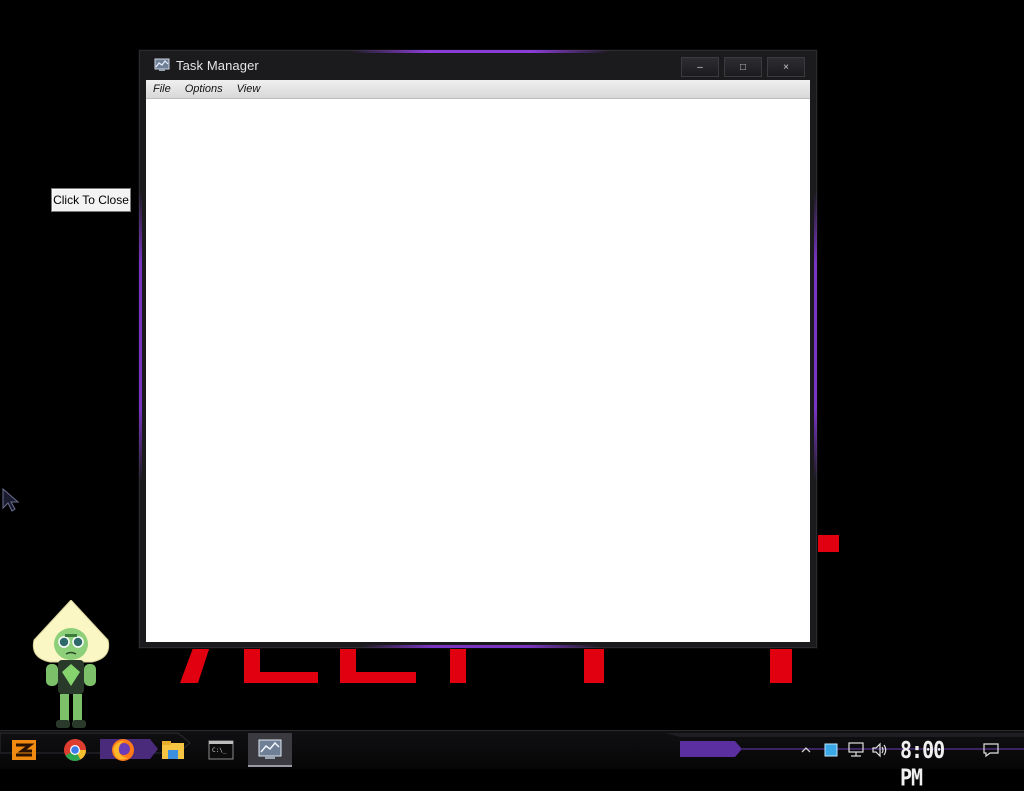  I want to click on tray-app-button, so click(831, 750).